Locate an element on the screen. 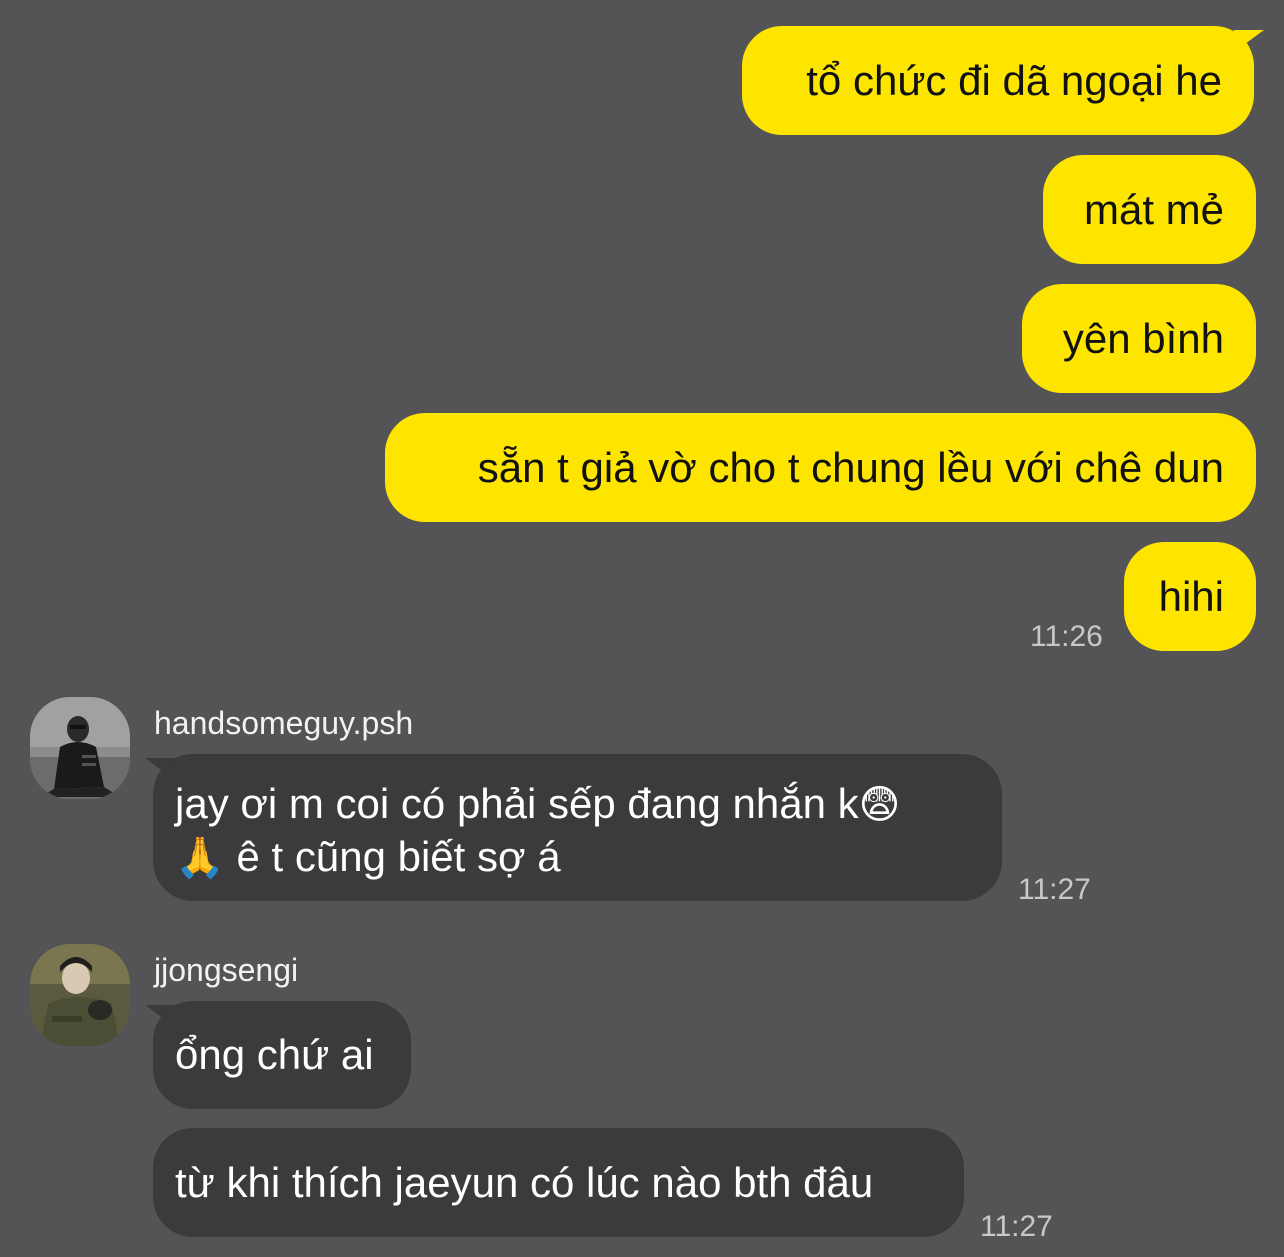 Image resolution: width=1284 pixels, height=1257 pixels. message-line: jay ơi m coi có phải sếp đang nhắn k😨 is located at coordinates (577, 804).